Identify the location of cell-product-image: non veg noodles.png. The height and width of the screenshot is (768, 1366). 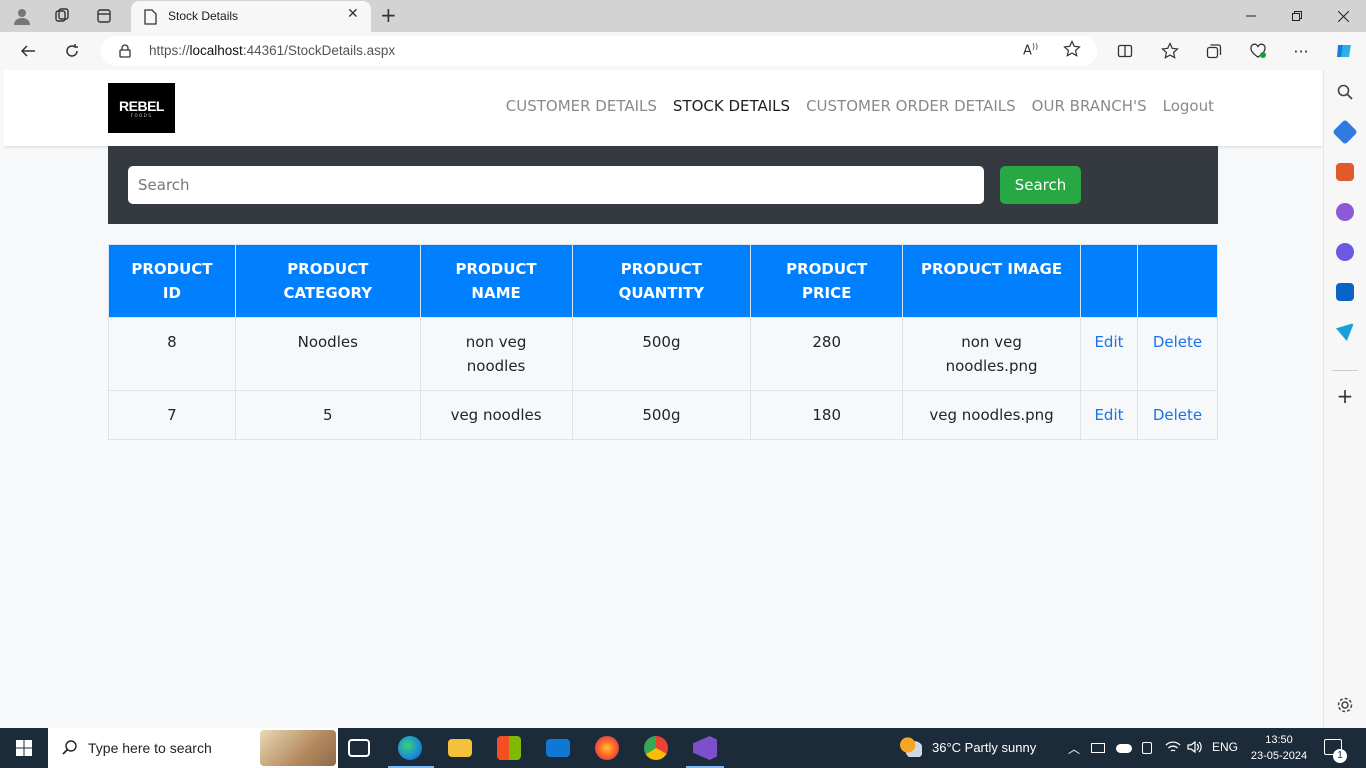
(991, 354).